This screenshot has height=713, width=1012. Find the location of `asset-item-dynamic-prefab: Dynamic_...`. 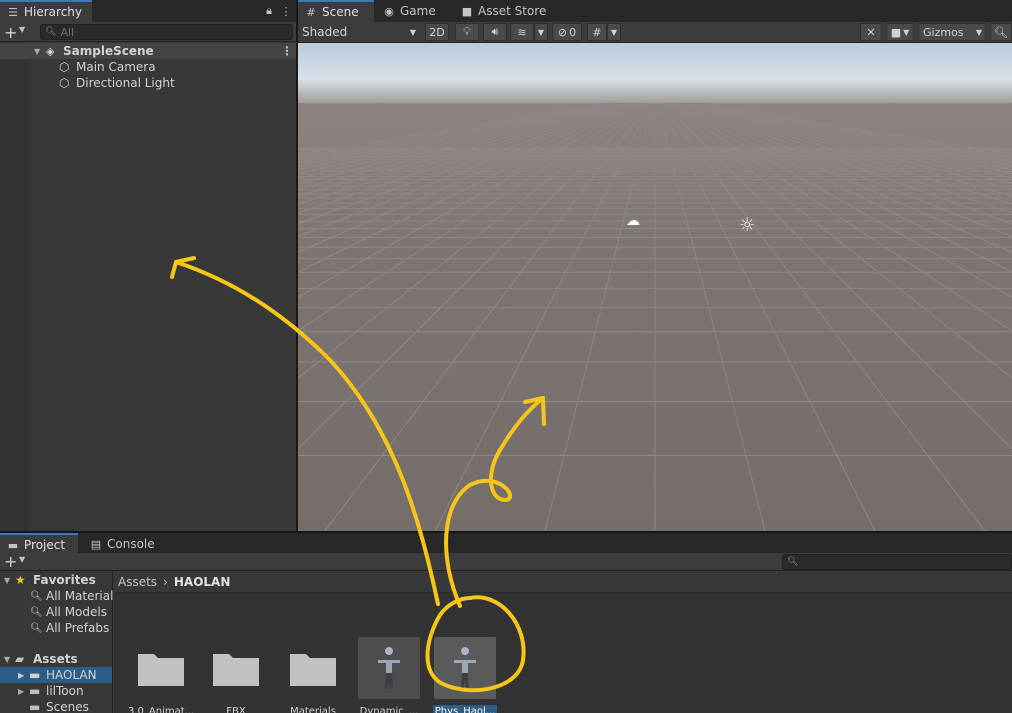

asset-item-dynamic-prefab: Dynamic_... is located at coordinates (389, 675).